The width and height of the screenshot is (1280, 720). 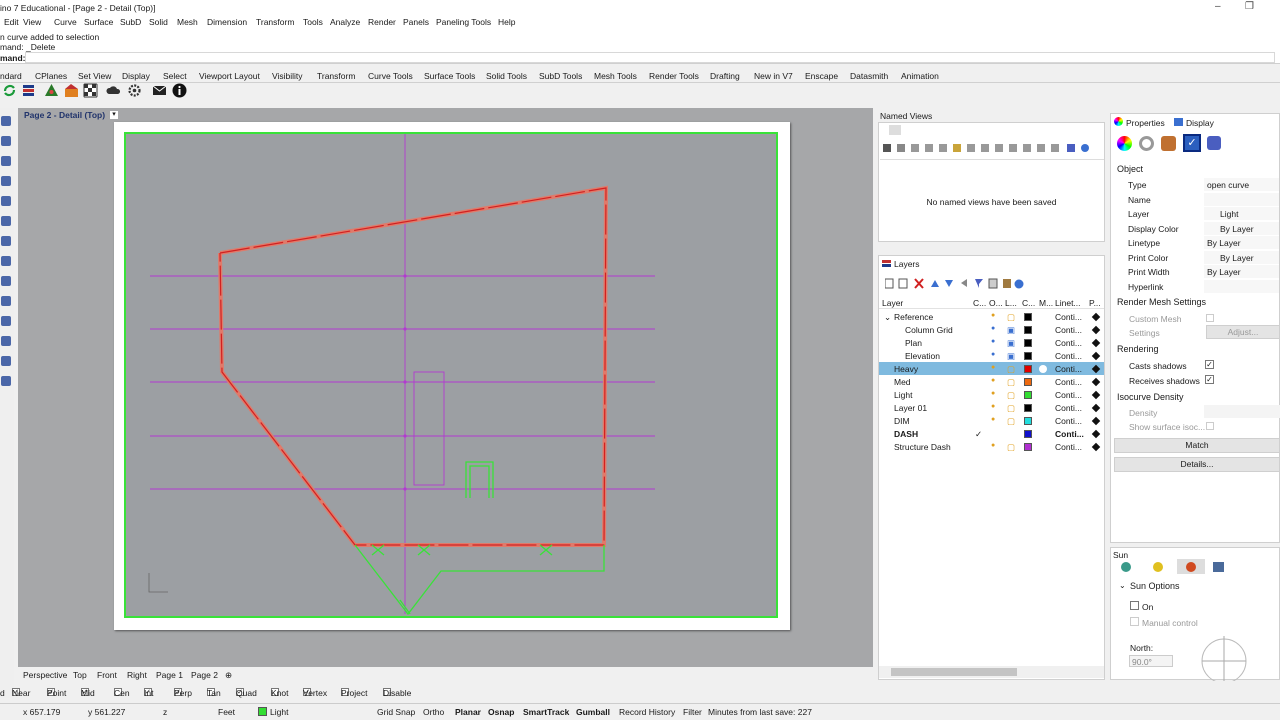 I want to click on toolbar-tab-display: Display, so click(x=136, y=76).